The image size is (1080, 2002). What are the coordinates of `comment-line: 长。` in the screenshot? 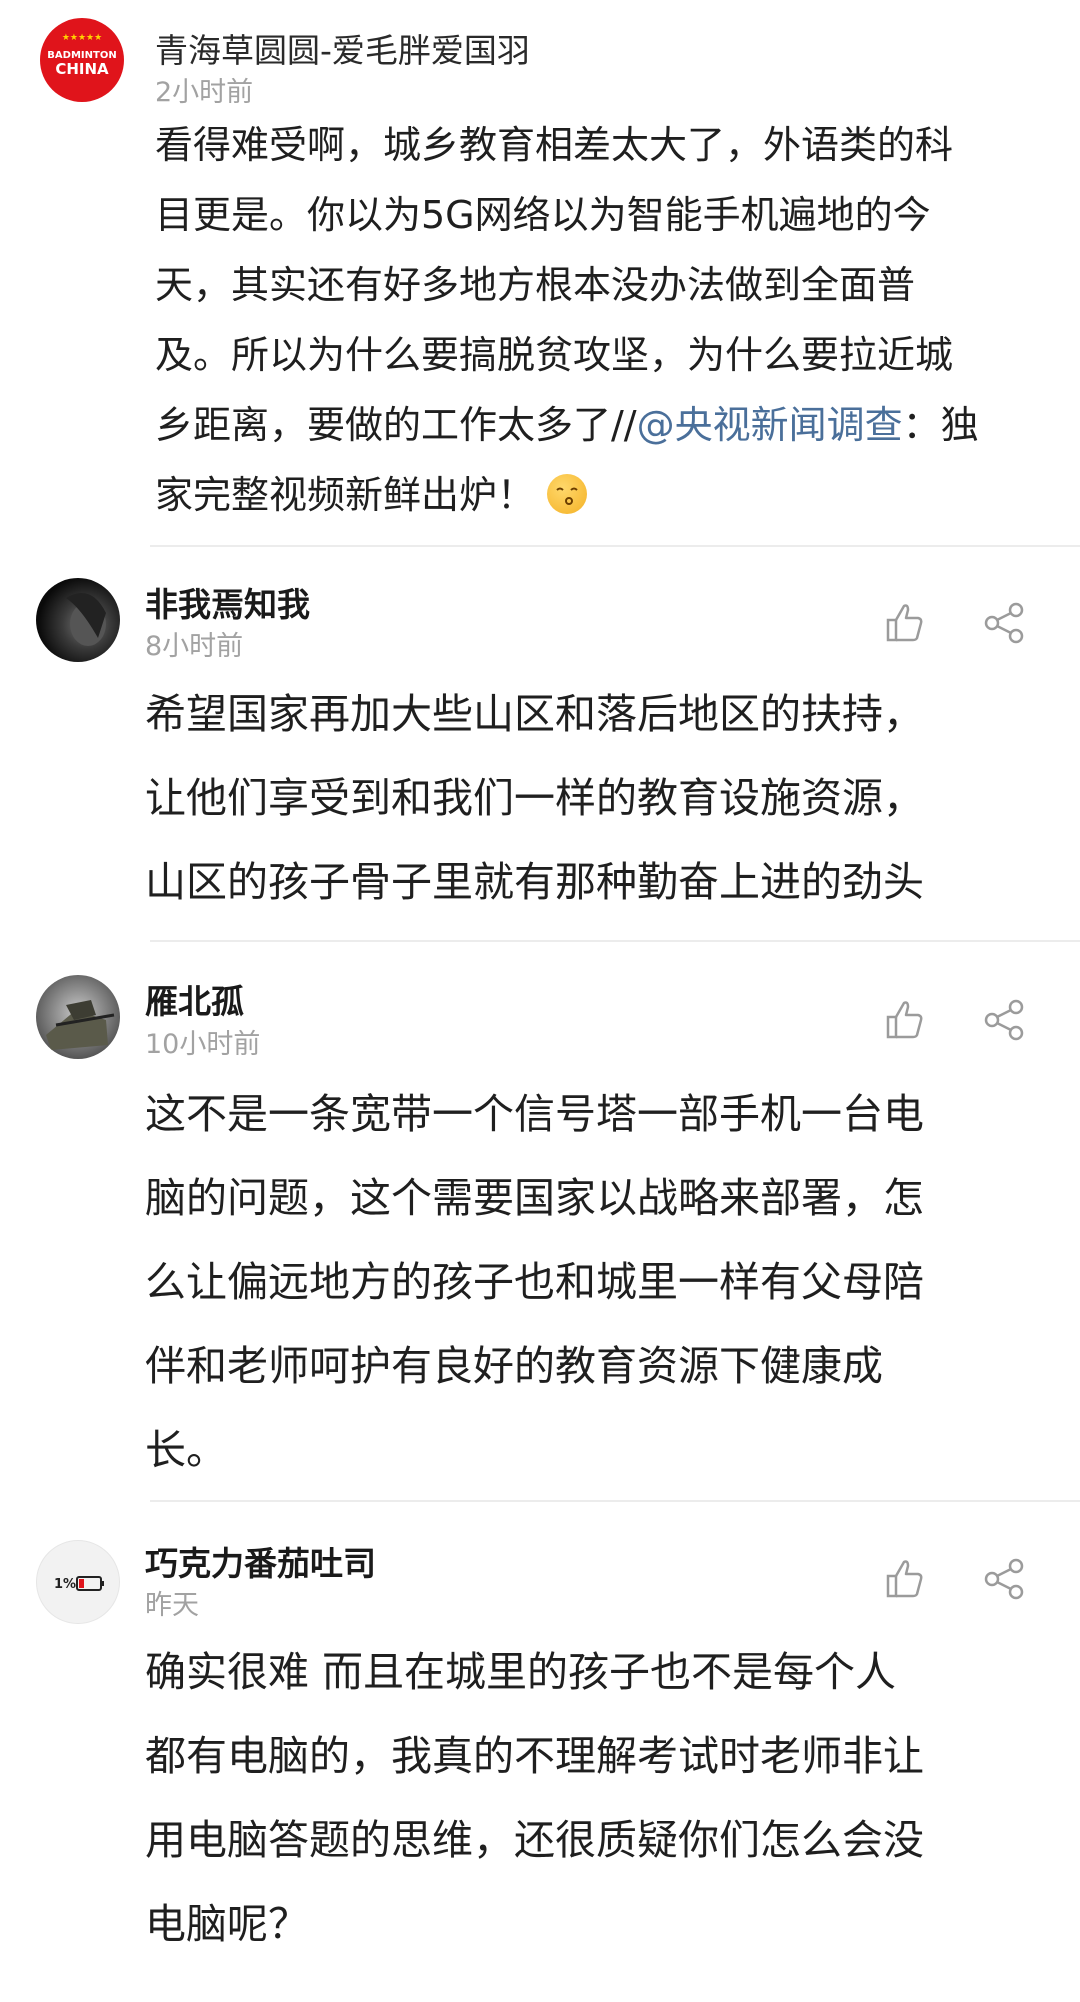 It's located at (186, 1450).